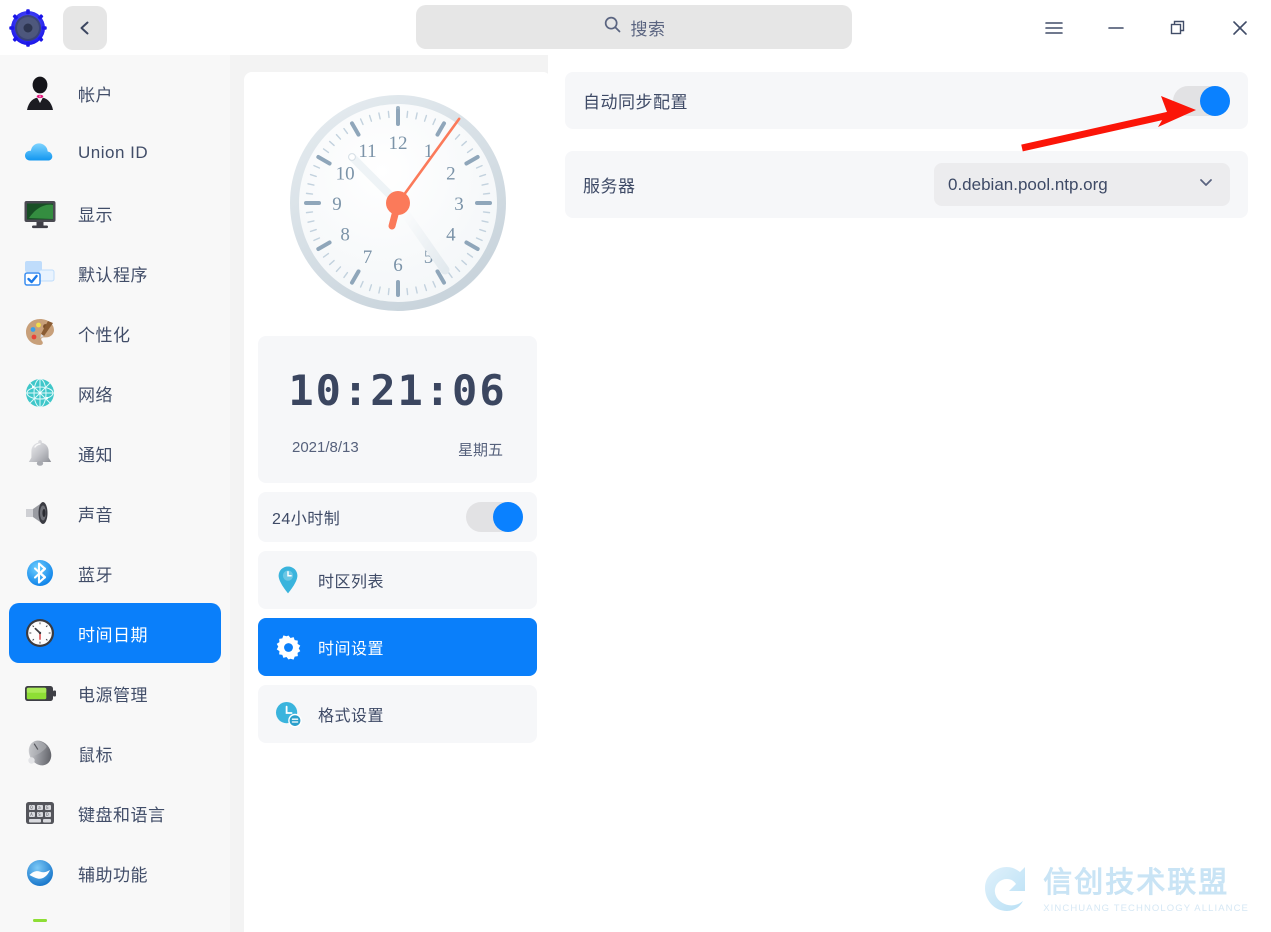 This screenshot has height=932, width=1271. I want to click on speaker-icon, so click(40, 513).